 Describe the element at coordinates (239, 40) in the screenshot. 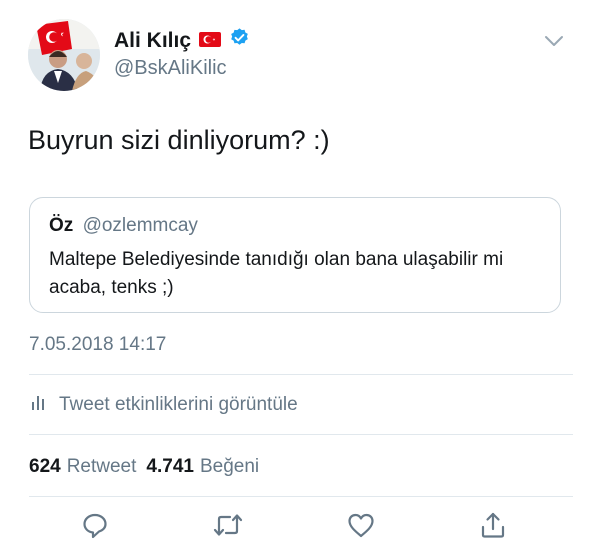

I see `verified-badge-icon` at that location.